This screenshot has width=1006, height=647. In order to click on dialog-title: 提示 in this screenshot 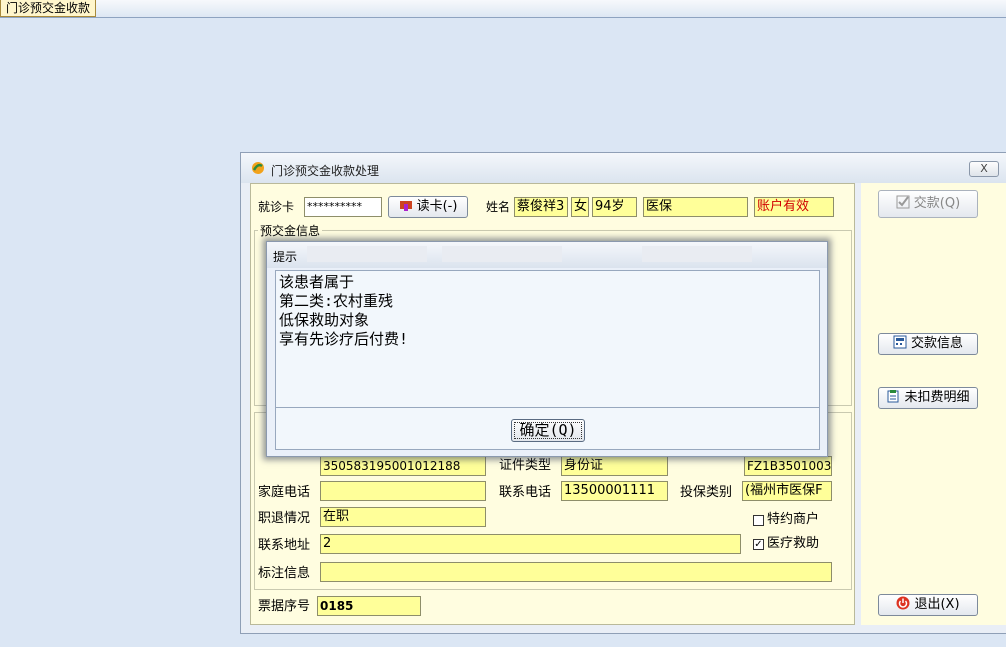, I will do `click(285, 257)`.